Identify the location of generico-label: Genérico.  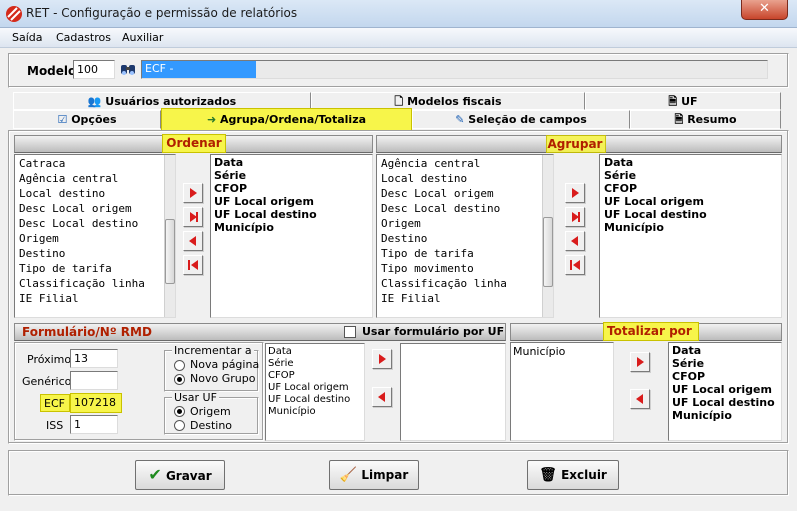
(47, 381).